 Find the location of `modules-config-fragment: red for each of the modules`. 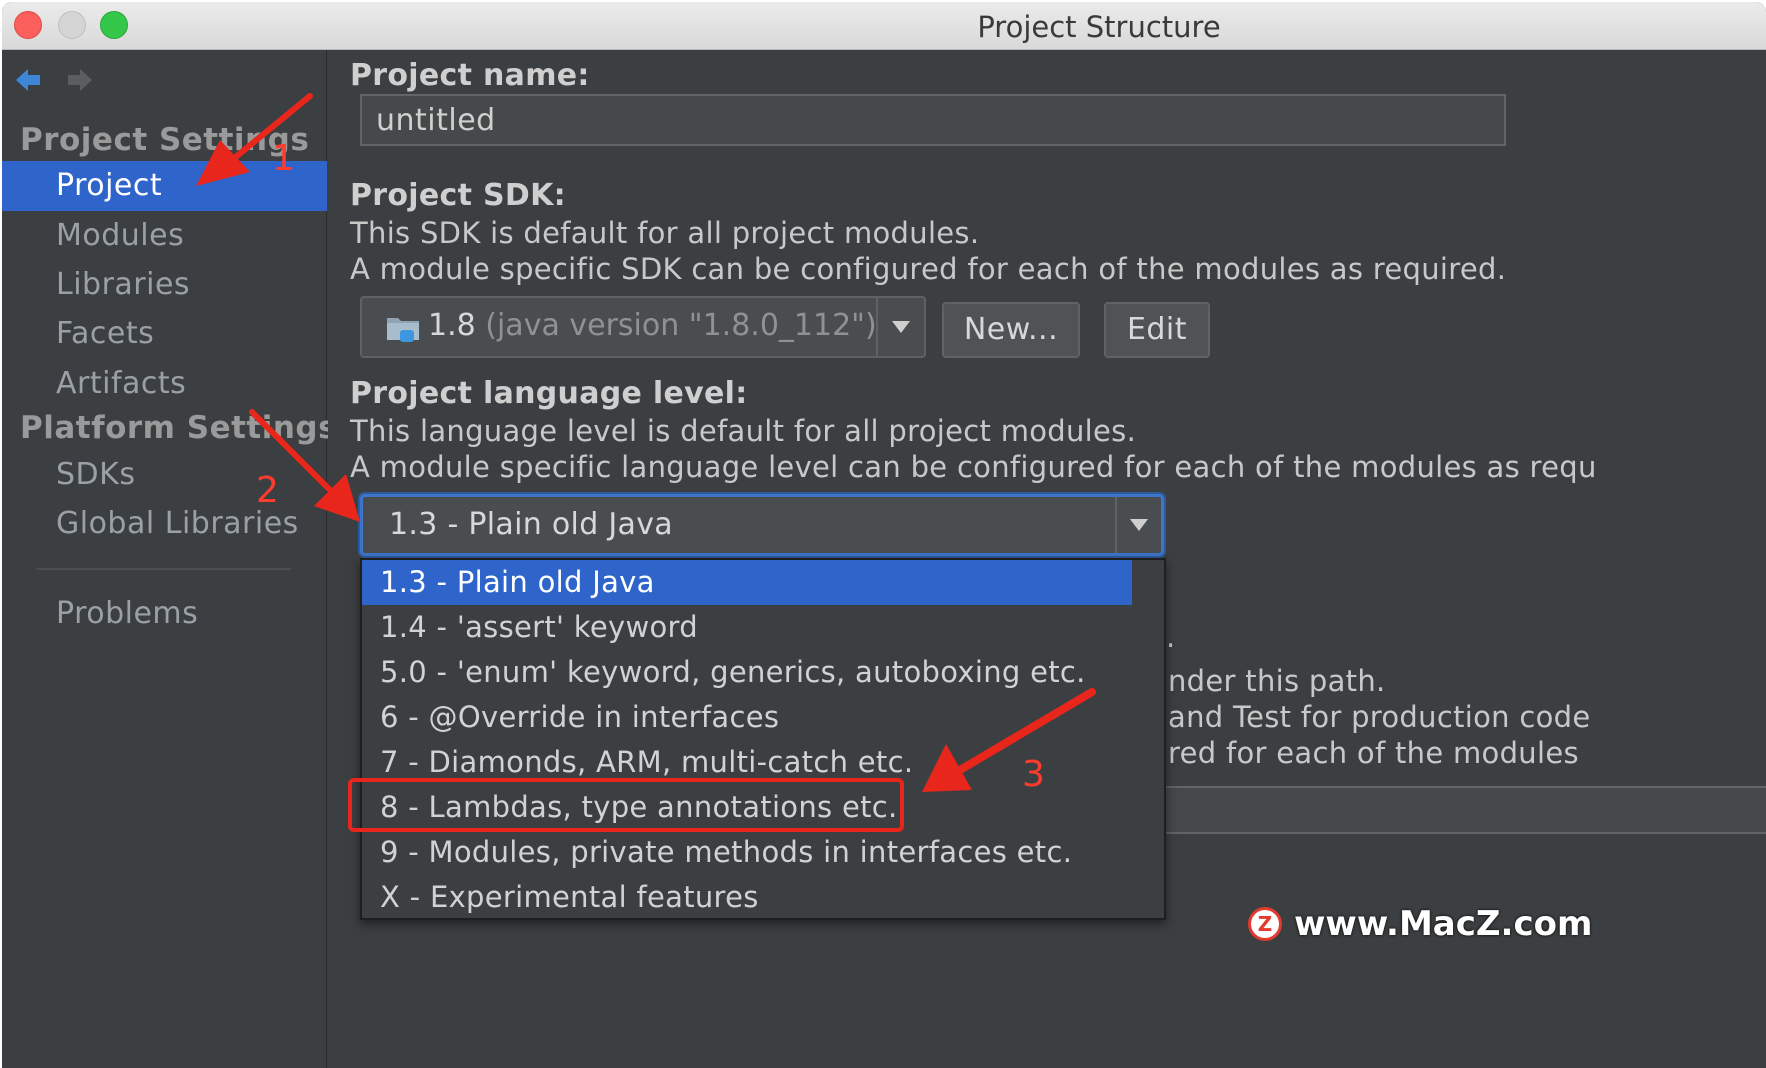

modules-config-fragment: red for each of the modules is located at coordinates (1373, 753).